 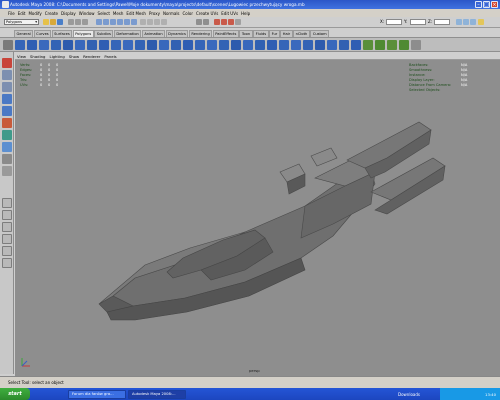 What do you see at coordinates (91, 56) in the screenshot?
I see `panel-menu-renderer: Renderer` at bounding box center [91, 56].